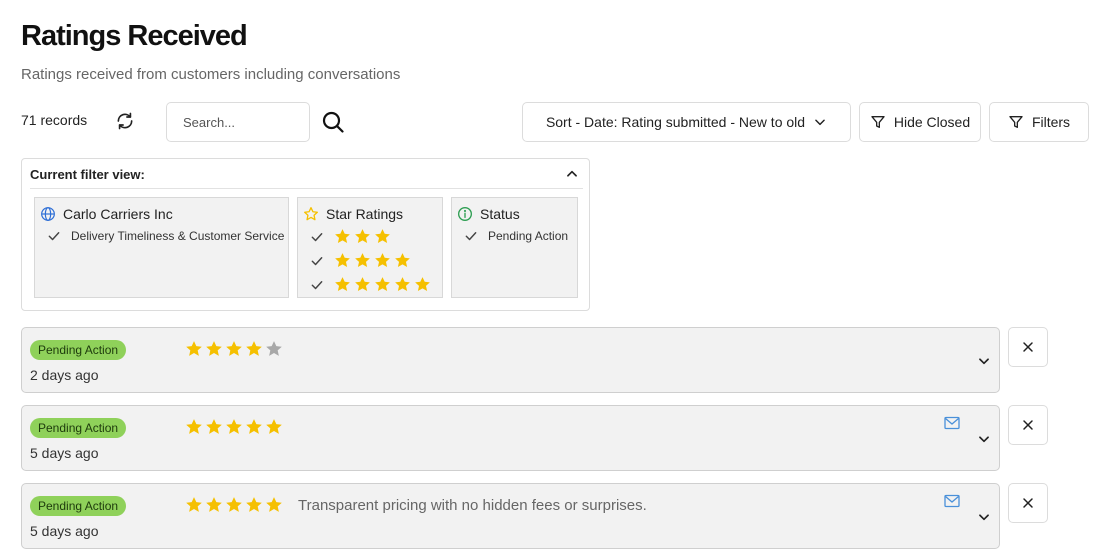 The height and width of the screenshot is (557, 1107). What do you see at coordinates (500, 214) in the screenshot?
I see `status-title: Status` at bounding box center [500, 214].